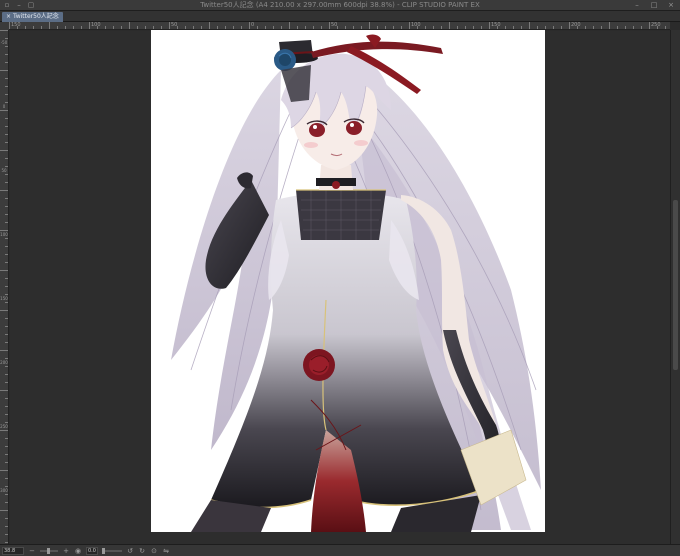 The image size is (680, 556). Describe the element at coordinates (32, 551) in the screenshot. I see `minus-icon: −` at that location.